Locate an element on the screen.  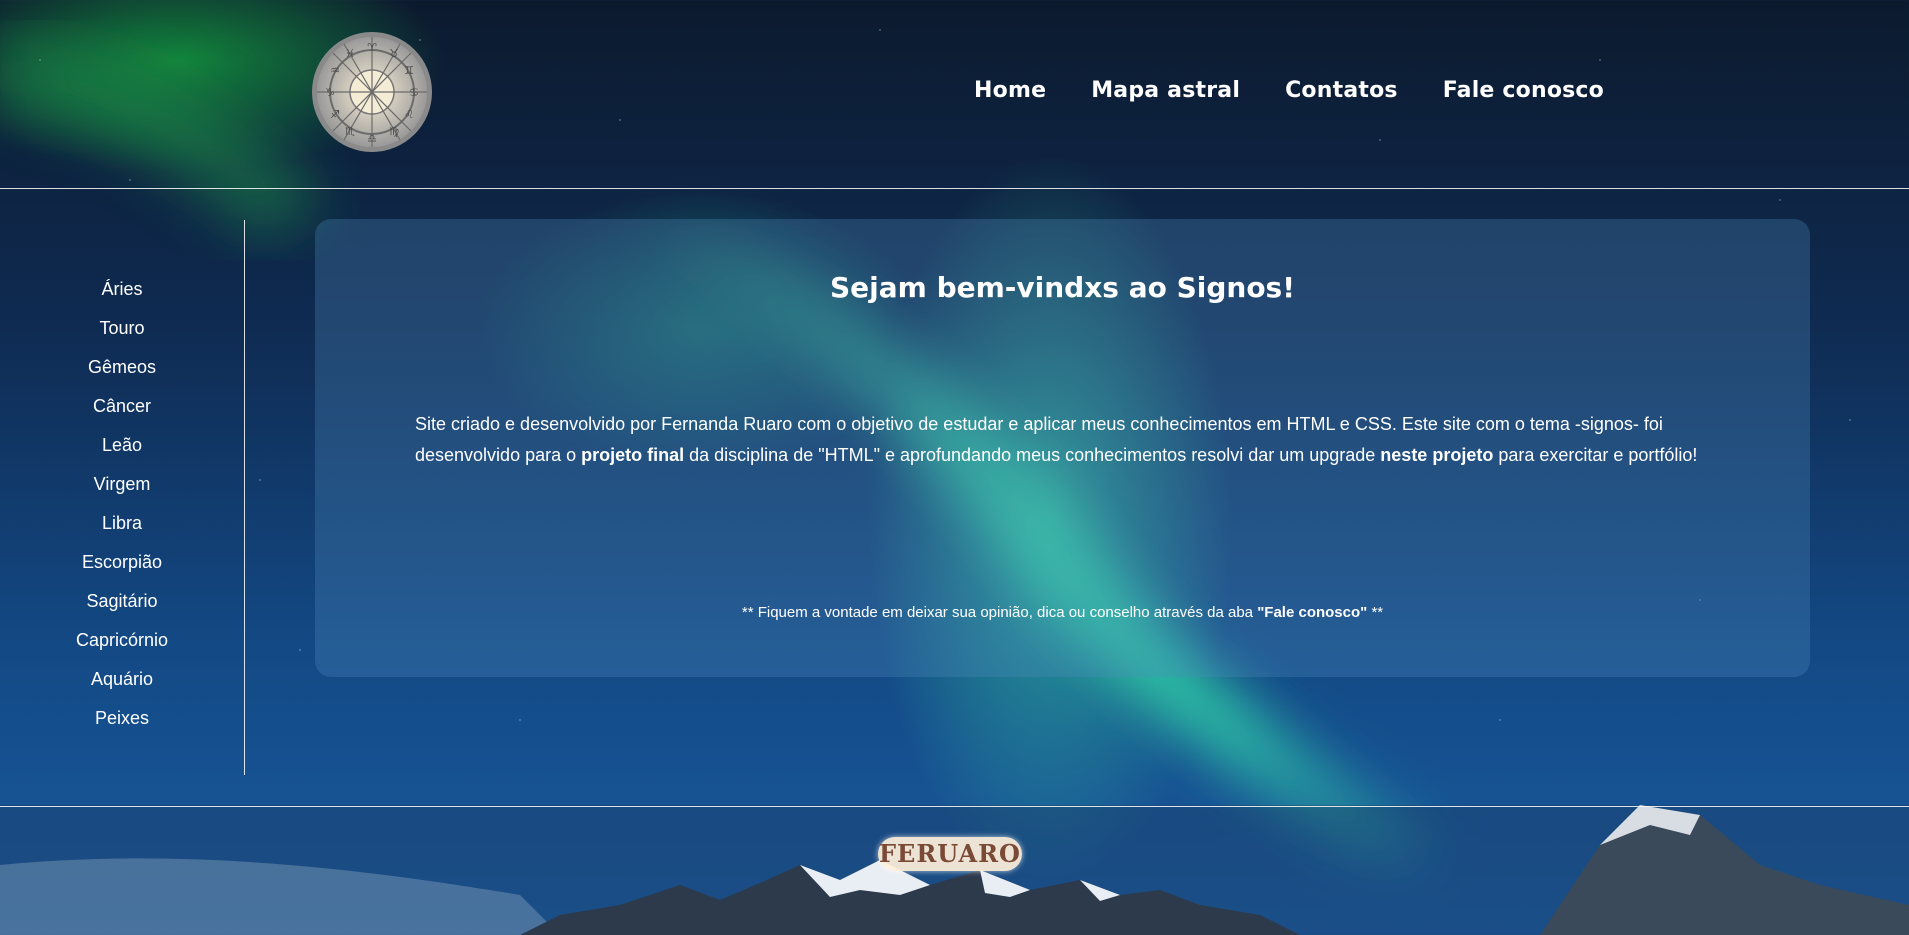
page-title: Sejam bem-vindxs ao Signos! is located at coordinates (1062, 287).